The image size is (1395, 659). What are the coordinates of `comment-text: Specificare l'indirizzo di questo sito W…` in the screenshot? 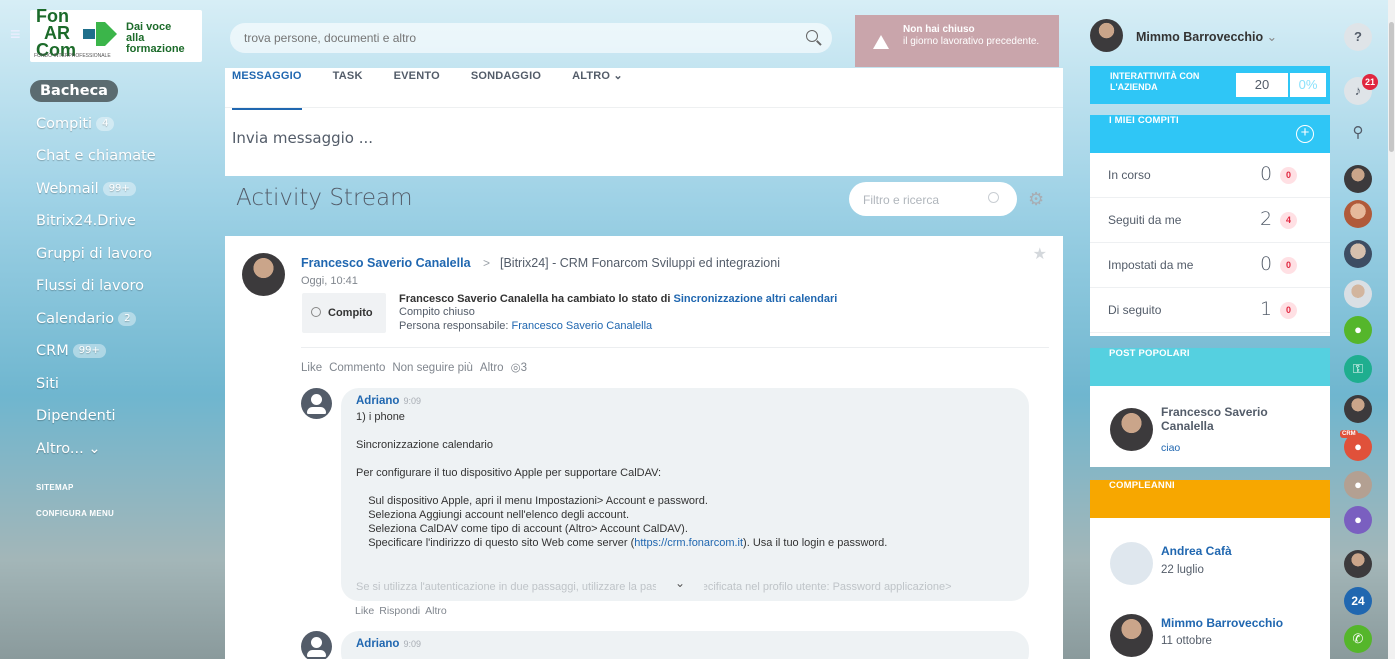 It's located at (495, 543).